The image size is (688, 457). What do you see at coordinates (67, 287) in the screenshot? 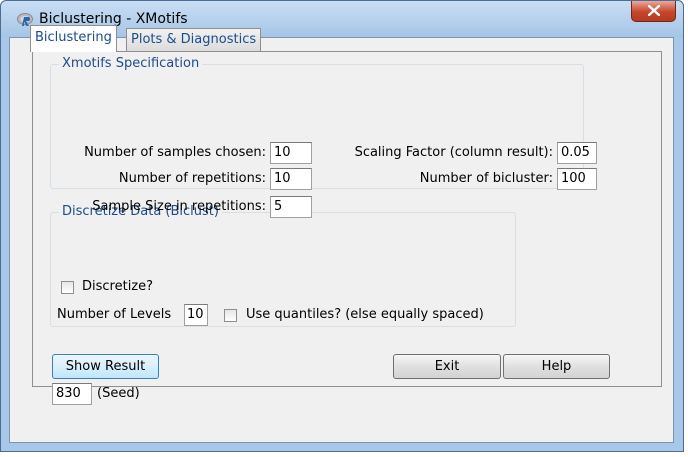
I see `discretize-checkbox` at bounding box center [67, 287].